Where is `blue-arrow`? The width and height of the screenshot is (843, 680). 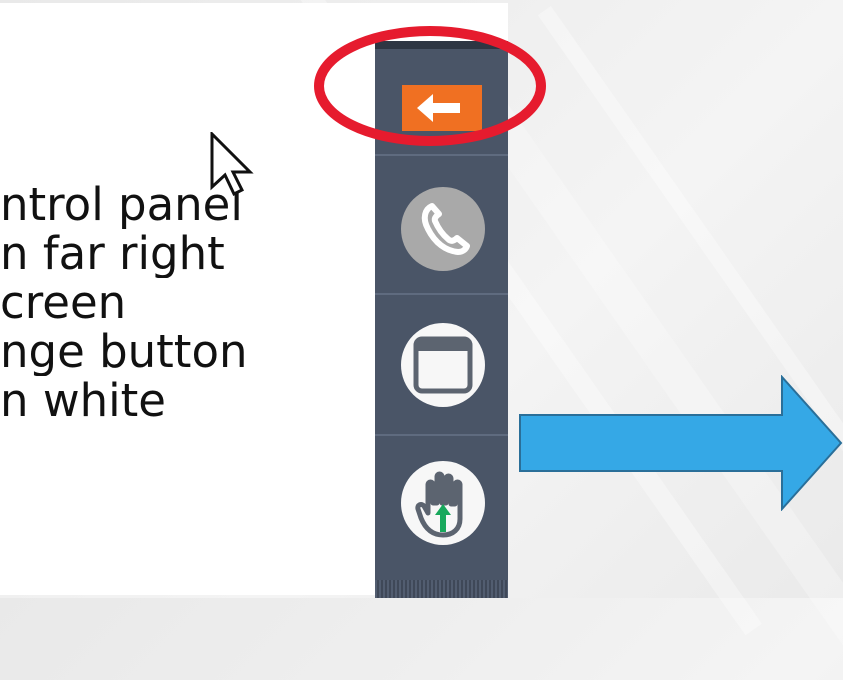 blue-arrow is located at coordinates (681, 443).